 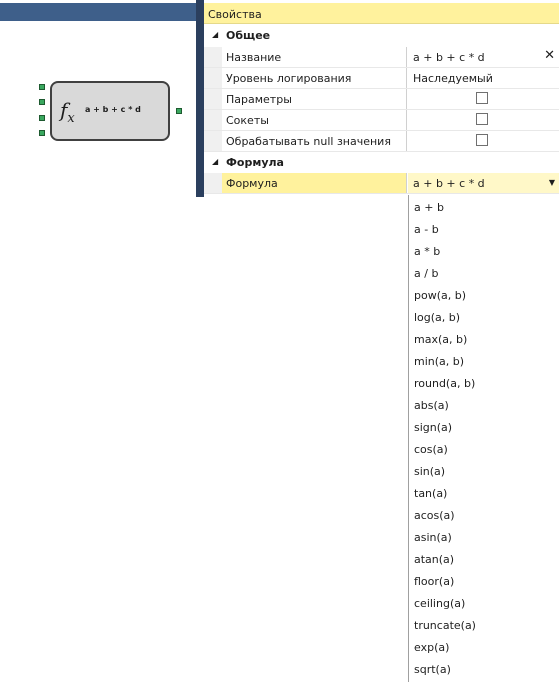 What do you see at coordinates (484, 338) in the screenshot?
I see `dropdown-option: max(a, b)` at bounding box center [484, 338].